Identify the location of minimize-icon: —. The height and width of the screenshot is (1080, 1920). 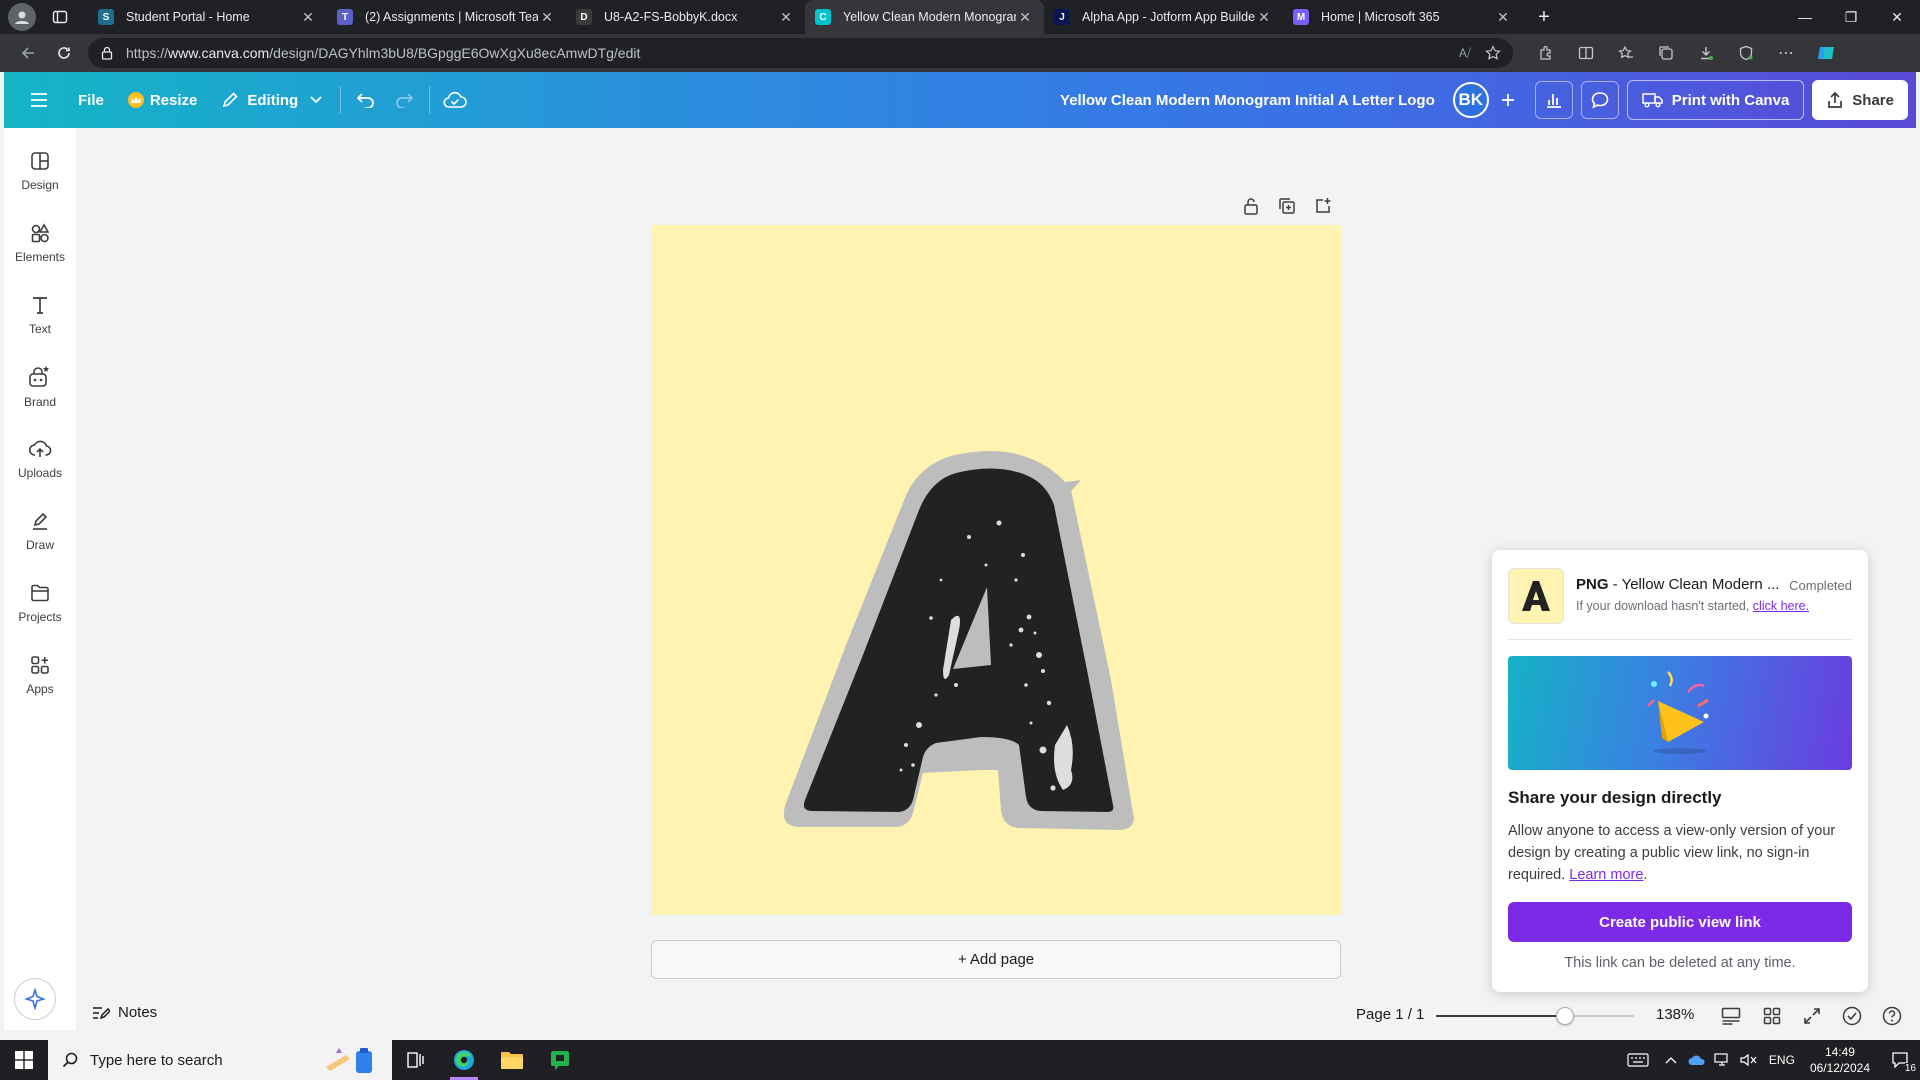
(1805, 17).